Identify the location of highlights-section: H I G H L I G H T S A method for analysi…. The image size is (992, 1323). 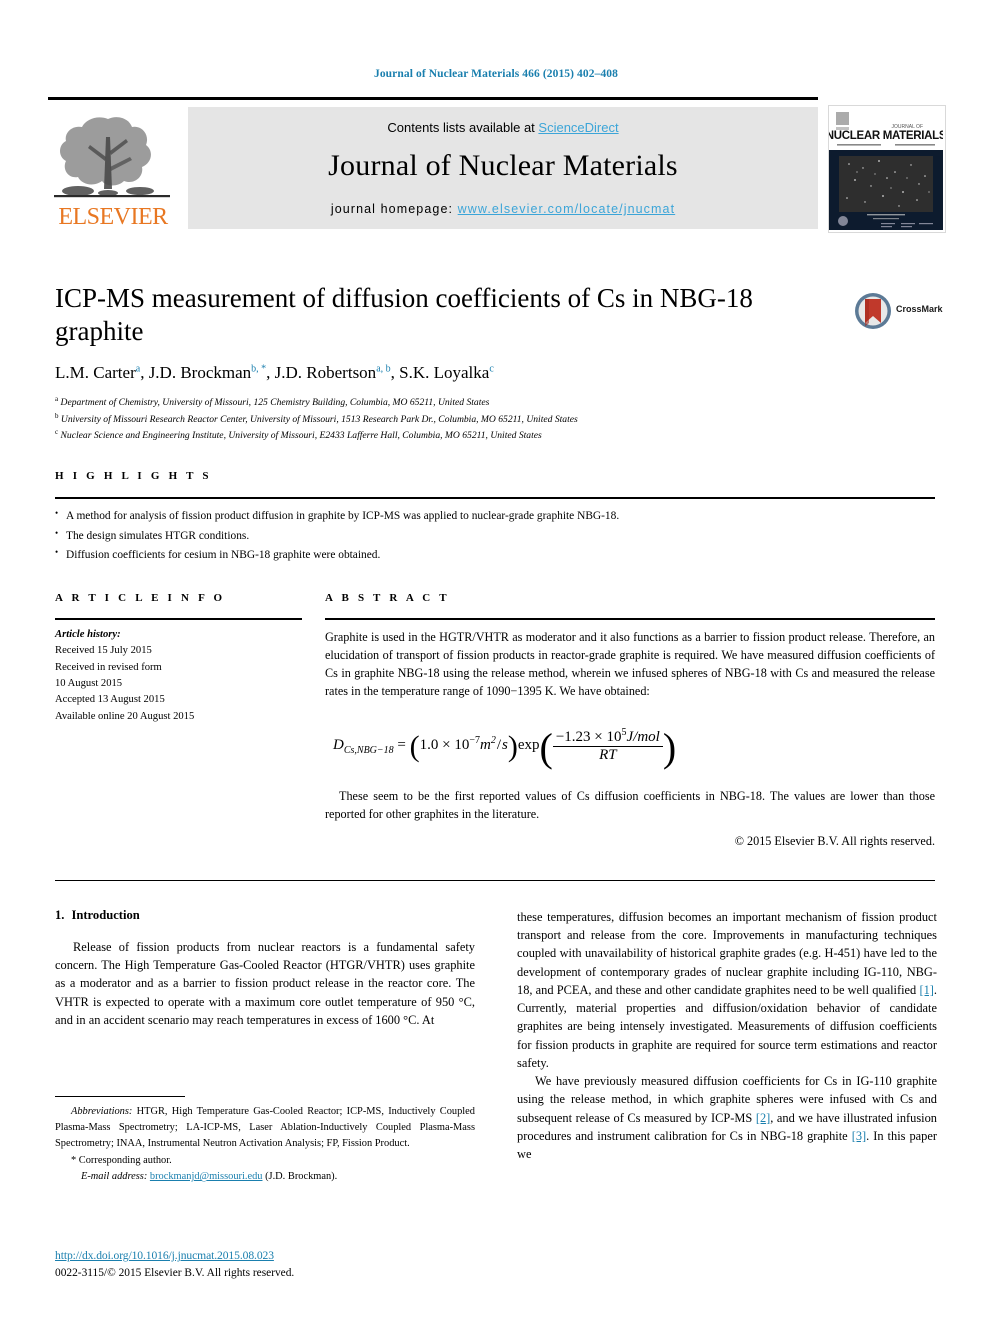
(495, 518).